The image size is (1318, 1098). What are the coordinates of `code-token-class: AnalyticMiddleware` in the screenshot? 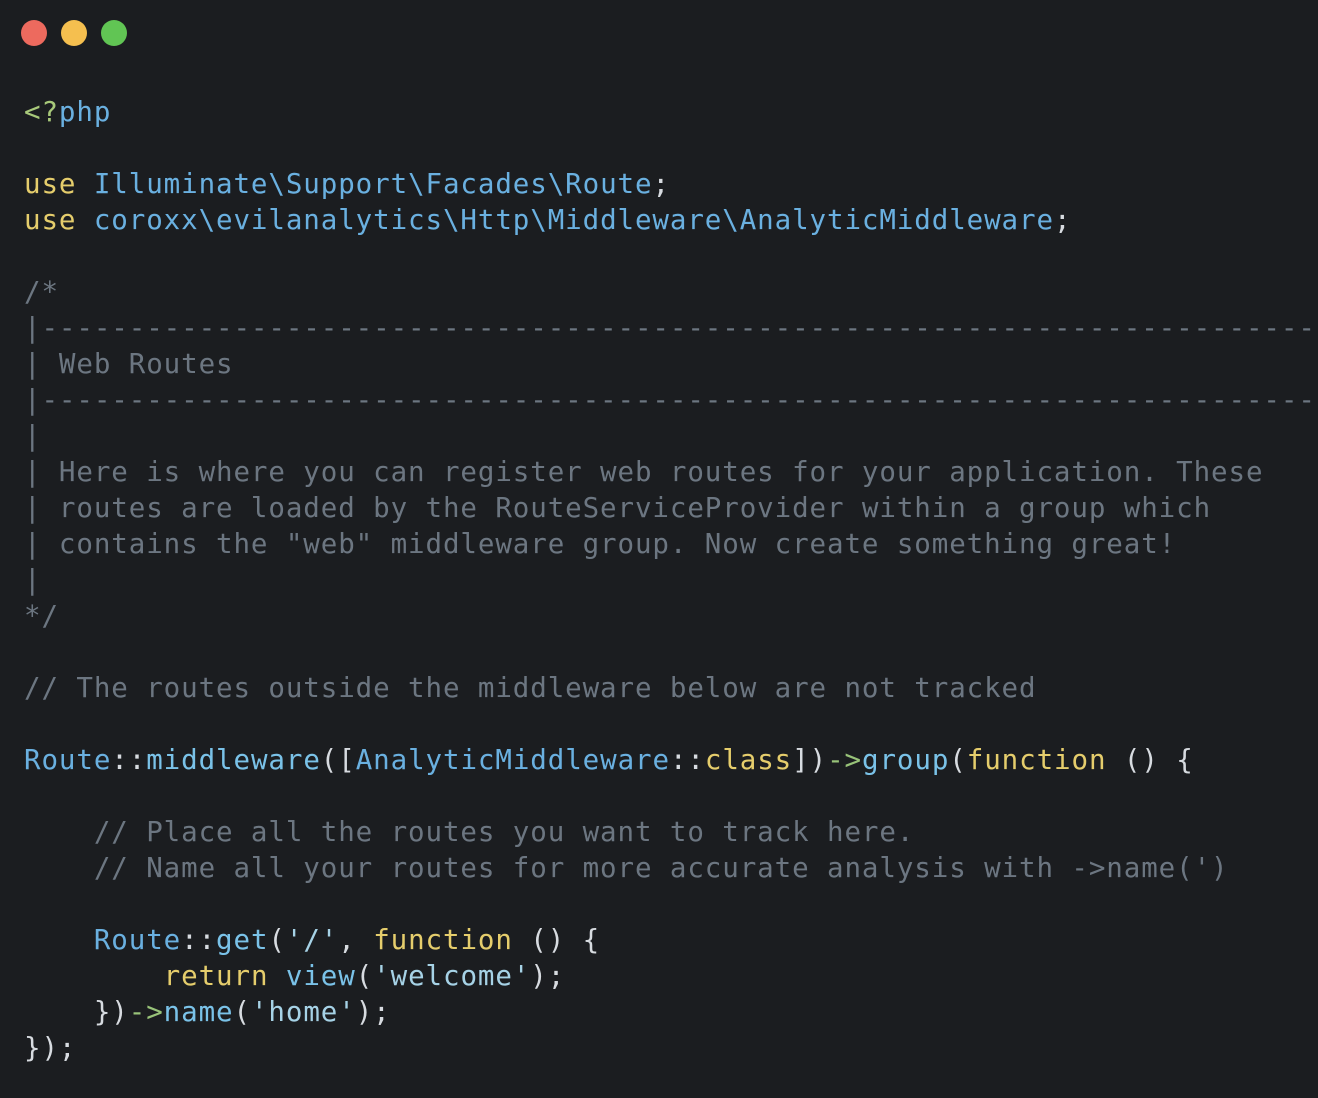 It's located at (512, 760).